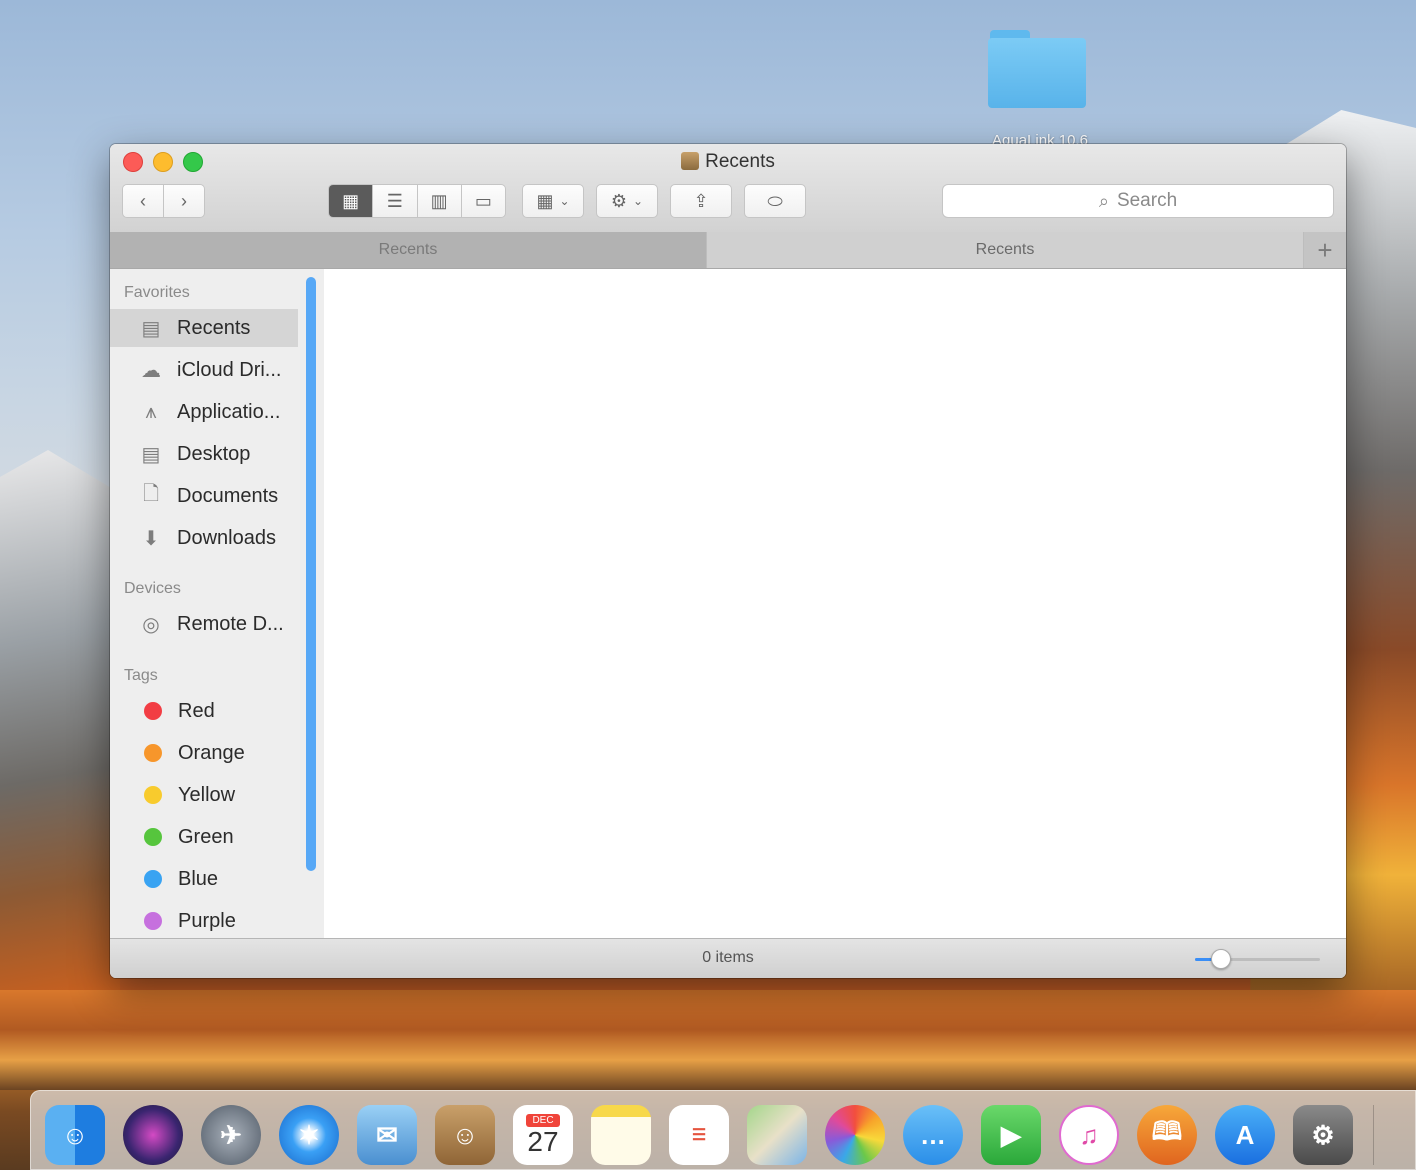 The height and width of the screenshot is (1170, 1416). Describe the element at coordinates (1038, 70) in the screenshot. I see `desktop-folder-icon` at that location.